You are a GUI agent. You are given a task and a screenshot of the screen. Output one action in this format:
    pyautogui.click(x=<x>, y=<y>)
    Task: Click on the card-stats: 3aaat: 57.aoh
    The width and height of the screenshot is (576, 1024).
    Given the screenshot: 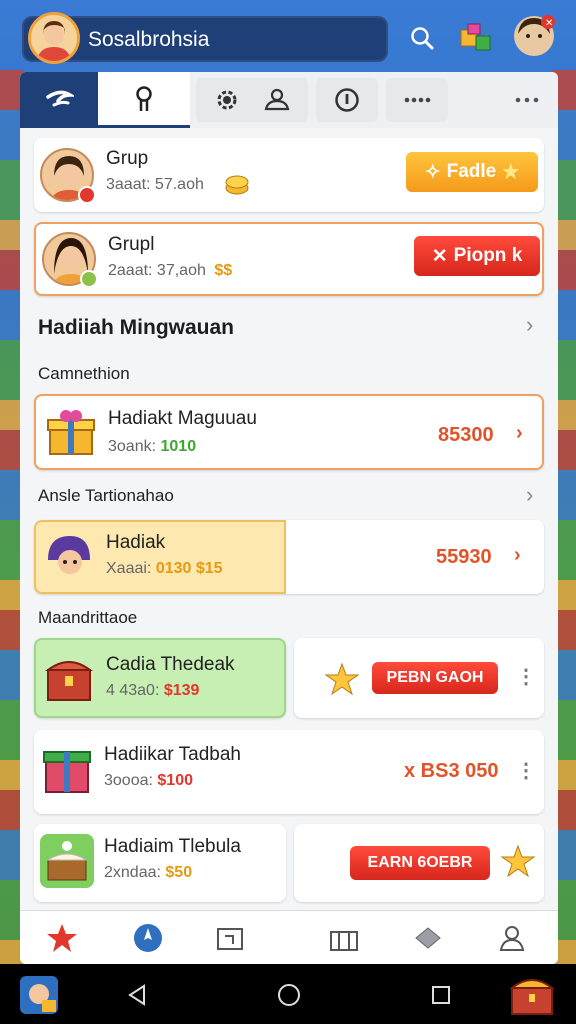 What is the action you would take?
    pyautogui.click(x=155, y=184)
    